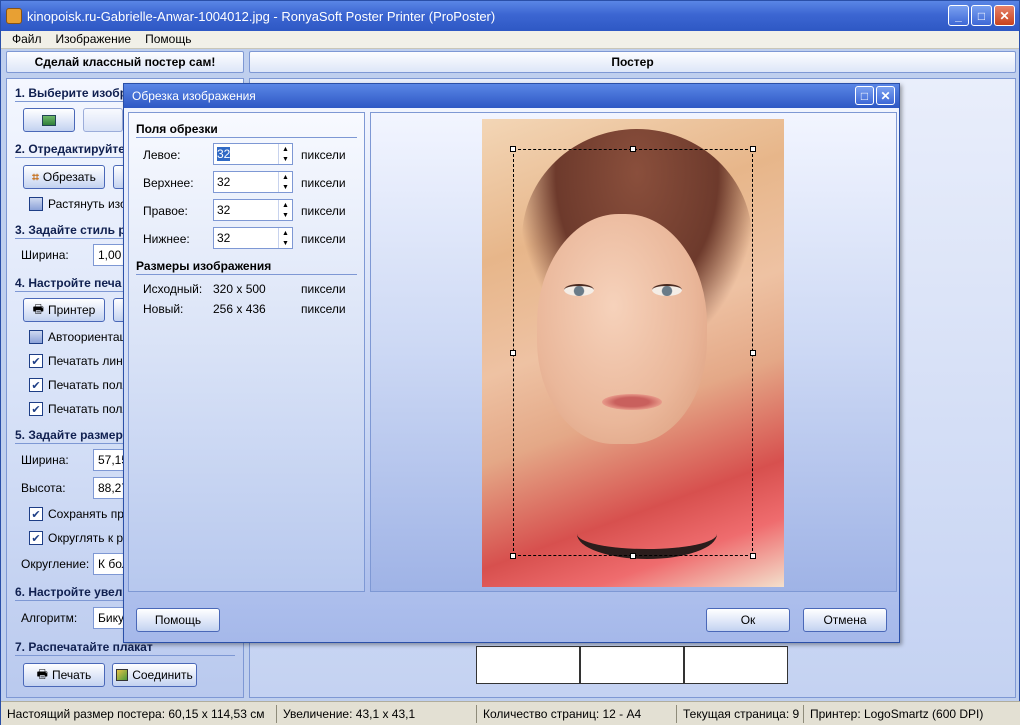  What do you see at coordinates (239, 309) in the screenshot?
I see `new-size-value: 256 x 436` at bounding box center [239, 309].